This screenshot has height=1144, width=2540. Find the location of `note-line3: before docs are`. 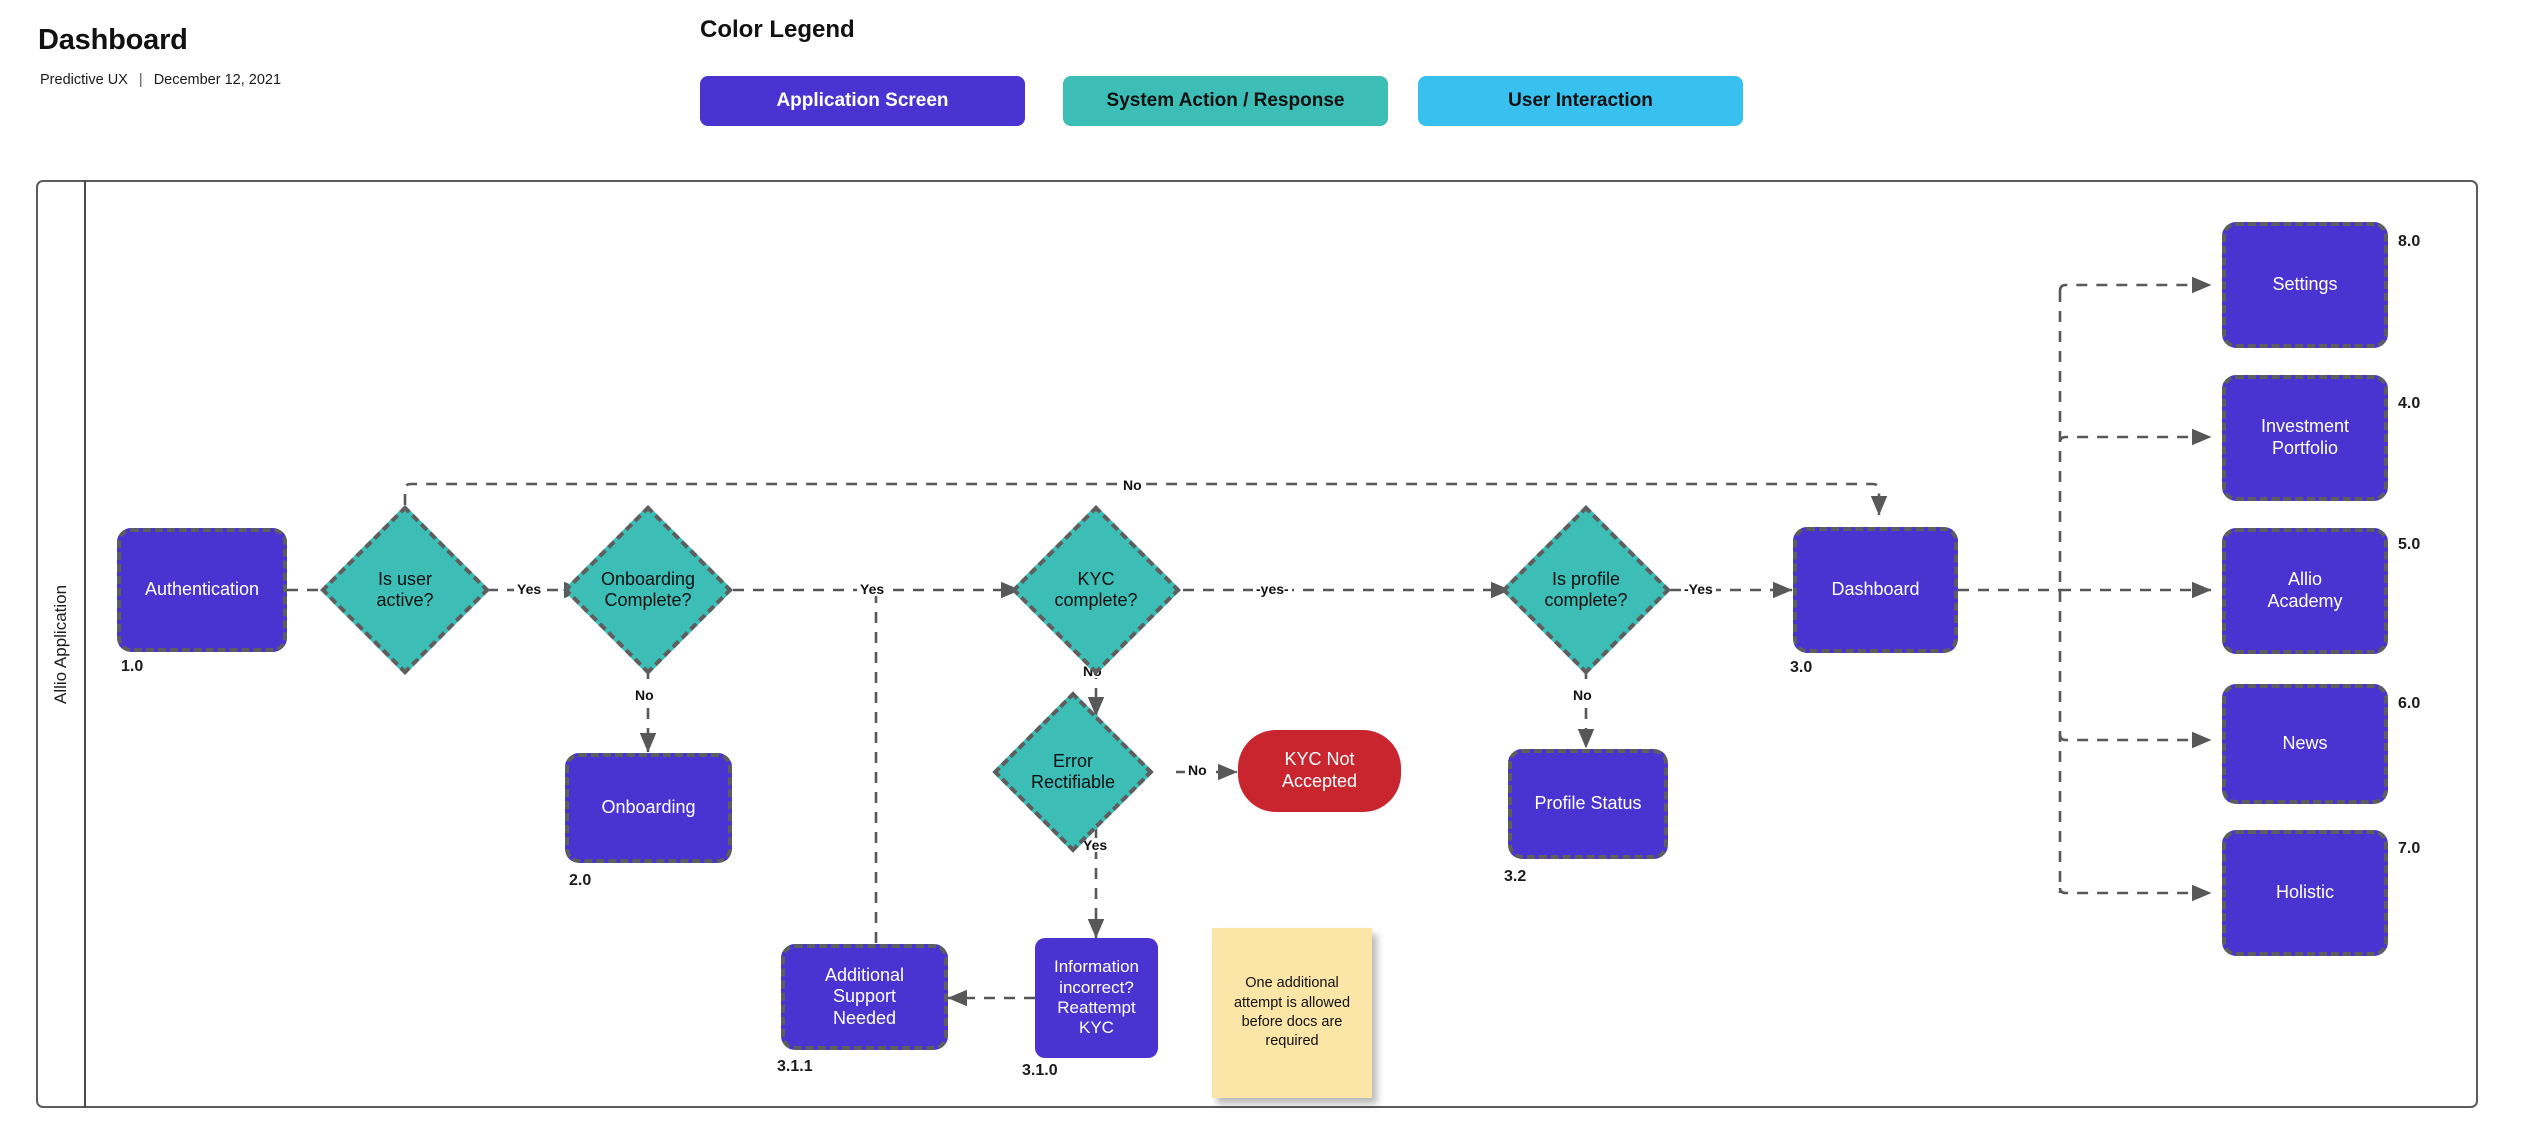

note-line3: before docs are is located at coordinates (1292, 1022).